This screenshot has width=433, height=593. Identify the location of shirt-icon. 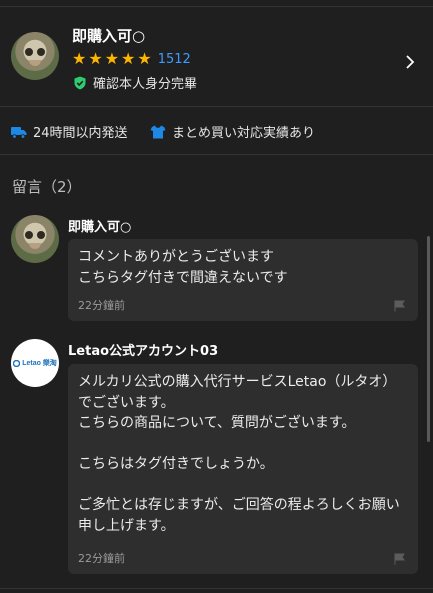
(158, 131).